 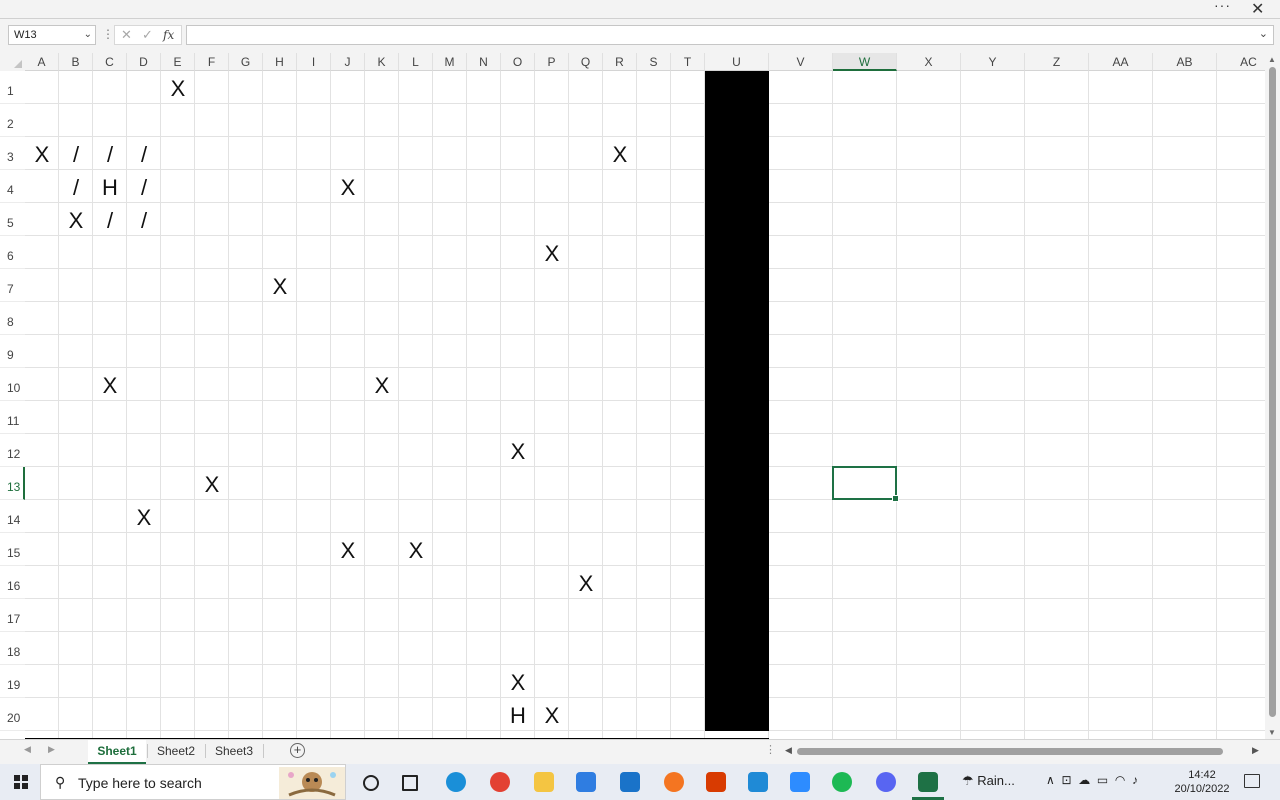 What do you see at coordinates (620, 62) in the screenshot?
I see `column-header-R: R` at bounding box center [620, 62].